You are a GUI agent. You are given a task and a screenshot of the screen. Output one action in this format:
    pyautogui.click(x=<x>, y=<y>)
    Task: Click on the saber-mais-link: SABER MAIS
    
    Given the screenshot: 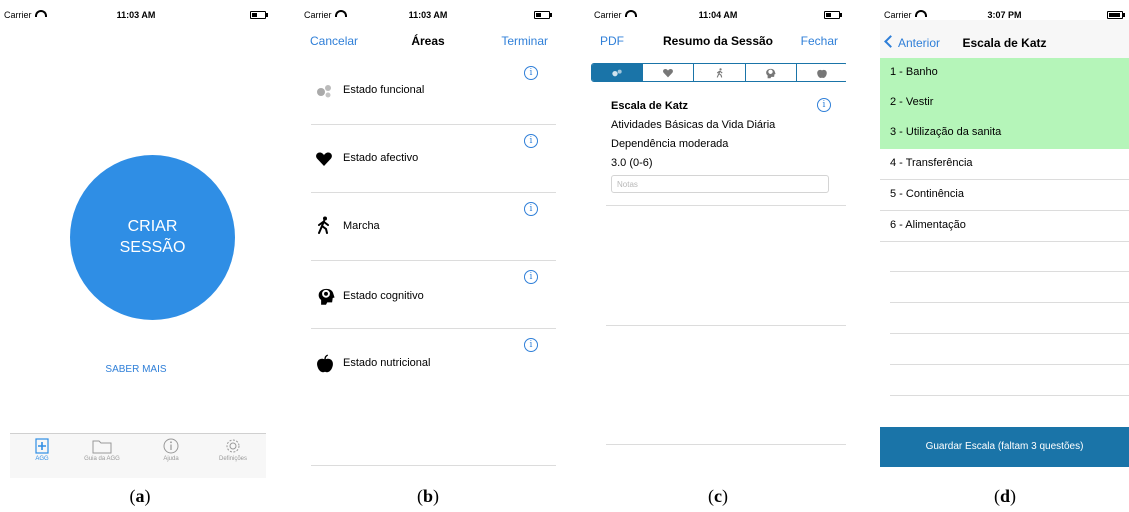 What is the action you would take?
    pyautogui.click(x=136, y=369)
    